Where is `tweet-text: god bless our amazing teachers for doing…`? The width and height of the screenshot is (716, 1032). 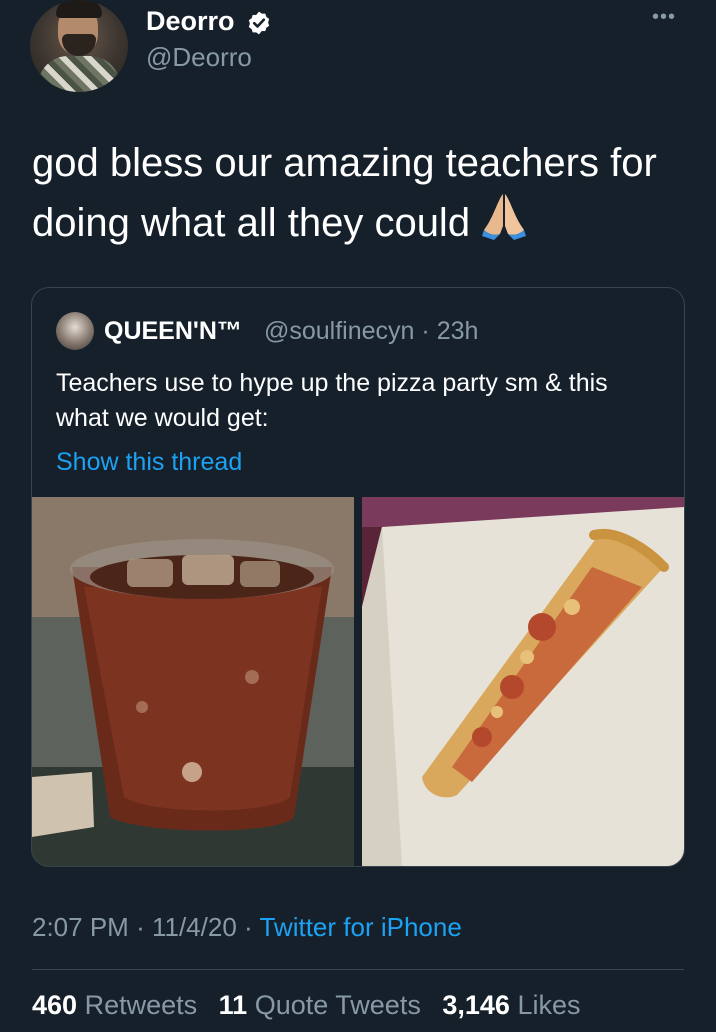
tweet-text: god bless our amazing teachers for doing… is located at coordinates (344, 193).